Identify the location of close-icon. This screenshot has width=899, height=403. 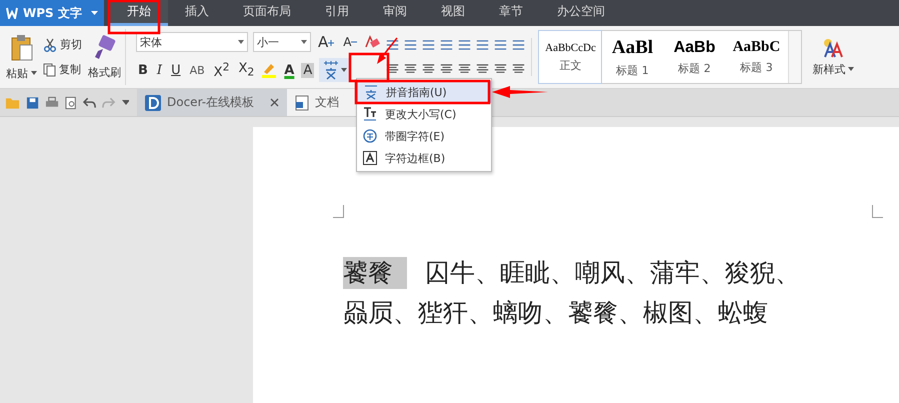
(274, 102).